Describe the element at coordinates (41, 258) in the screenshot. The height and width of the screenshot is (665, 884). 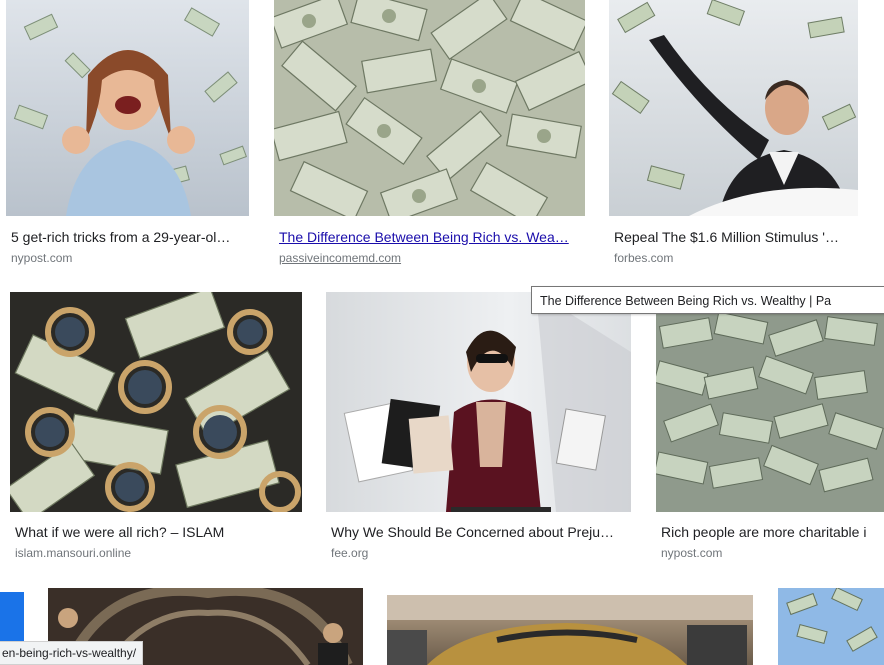
I see `result-source-1: nypost.com` at that location.